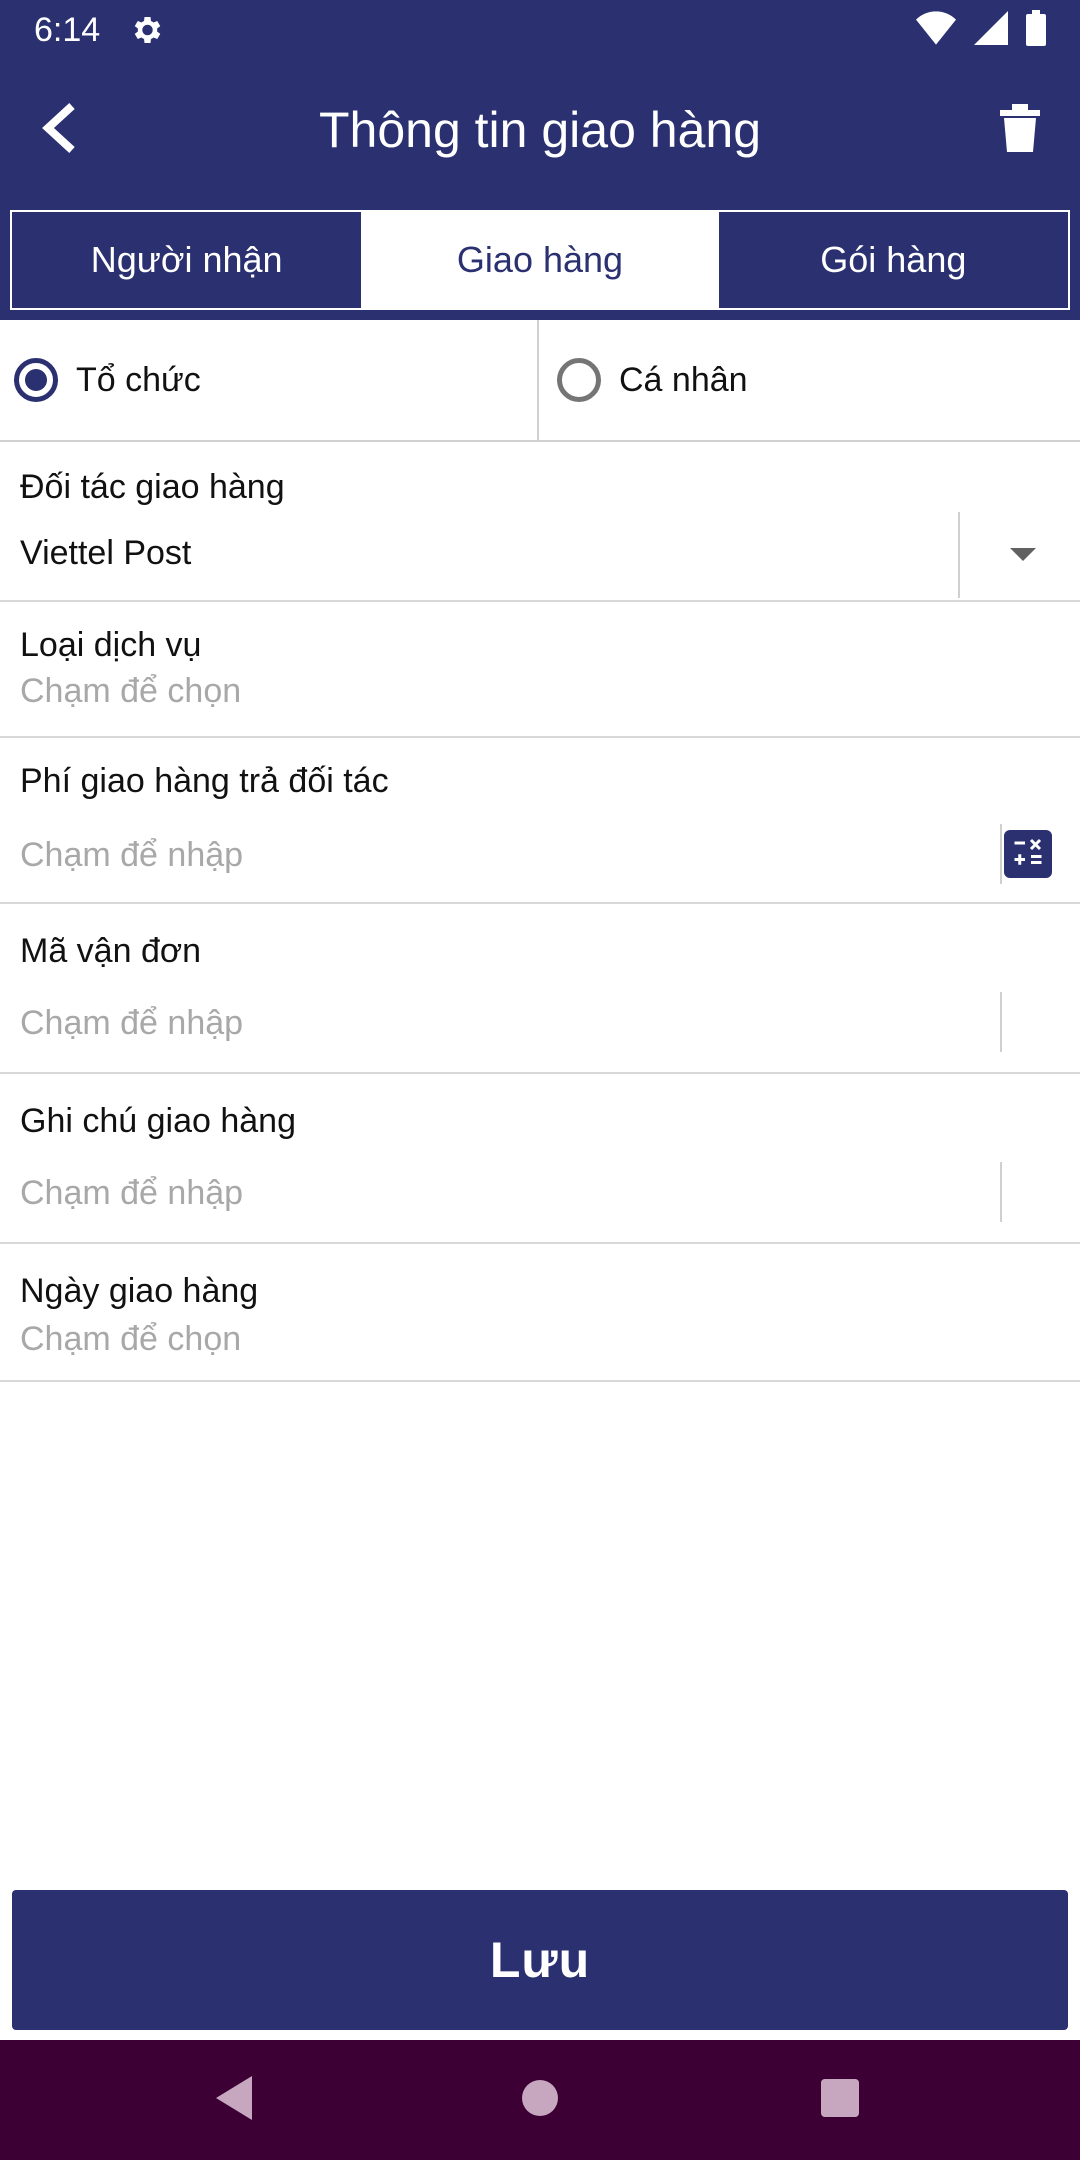 Image resolution: width=1080 pixels, height=2160 pixels. What do you see at coordinates (138, 379) in the screenshot?
I see `radio-label: Tổ chức` at bounding box center [138, 379].